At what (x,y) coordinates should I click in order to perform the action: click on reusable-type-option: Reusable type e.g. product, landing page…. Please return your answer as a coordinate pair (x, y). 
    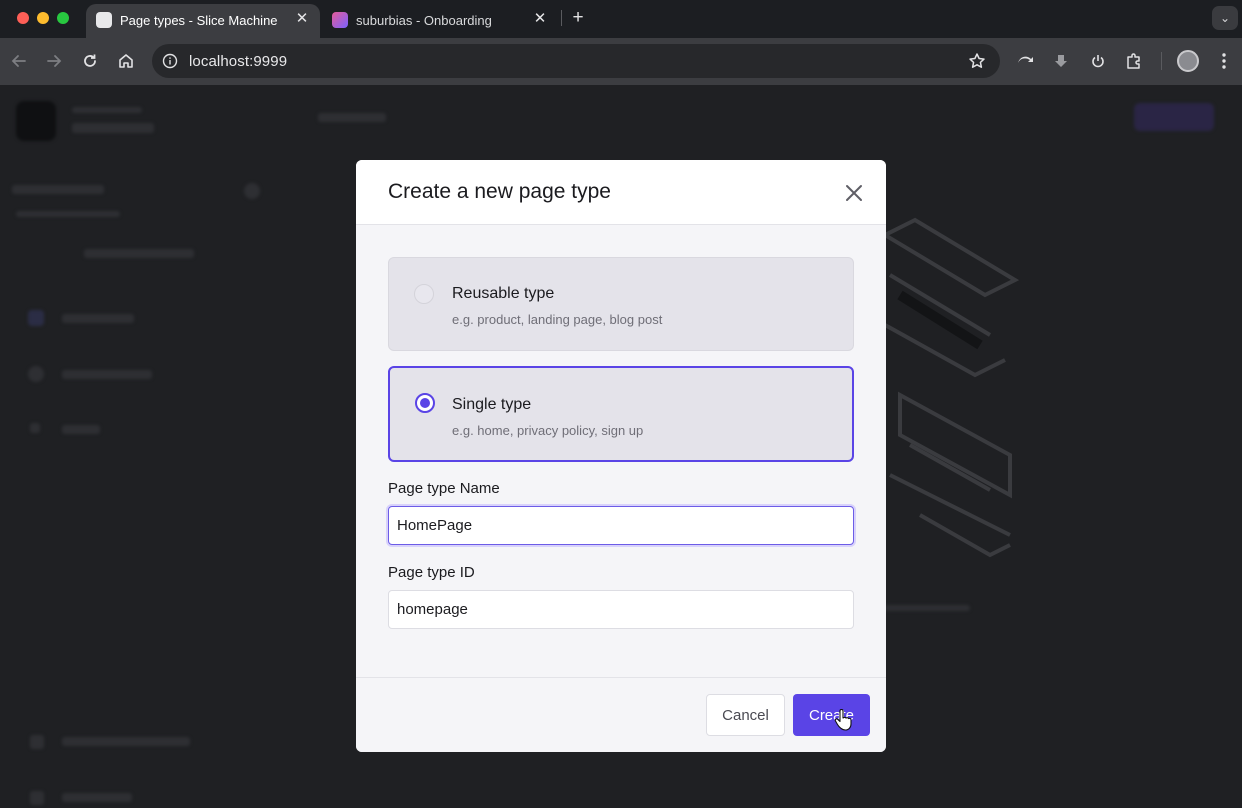
    Looking at the image, I should click on (621, 304).